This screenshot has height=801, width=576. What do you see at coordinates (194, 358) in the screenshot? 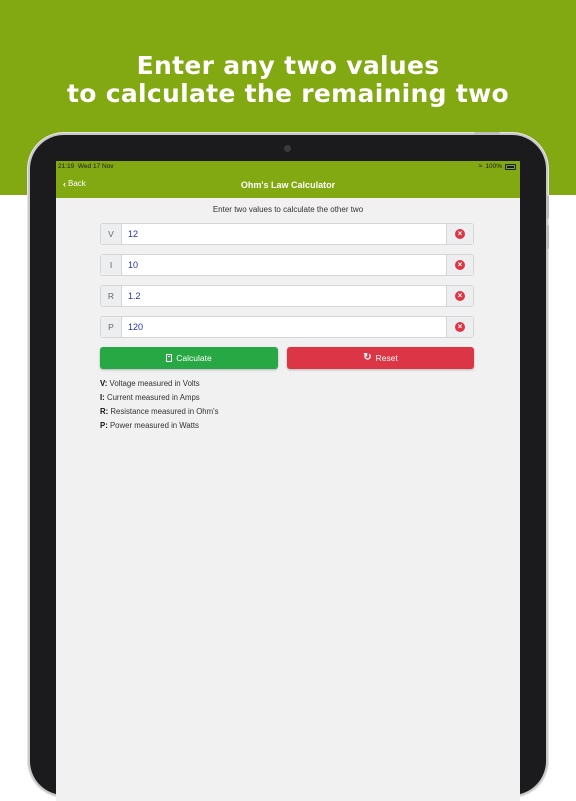
I see `calculate-label: Calculate` at bounding box center [194, 358].